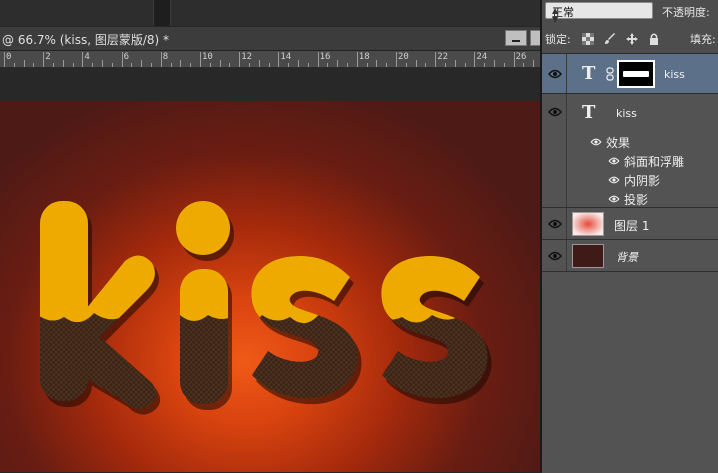 The width and height of the screenshot is (718, 473). Describe the element at coordinates (85, 39) in the screenshot. I see `document-tab-title: @ 66.7% (kiss, 图层蒙版/8) *` at that location.